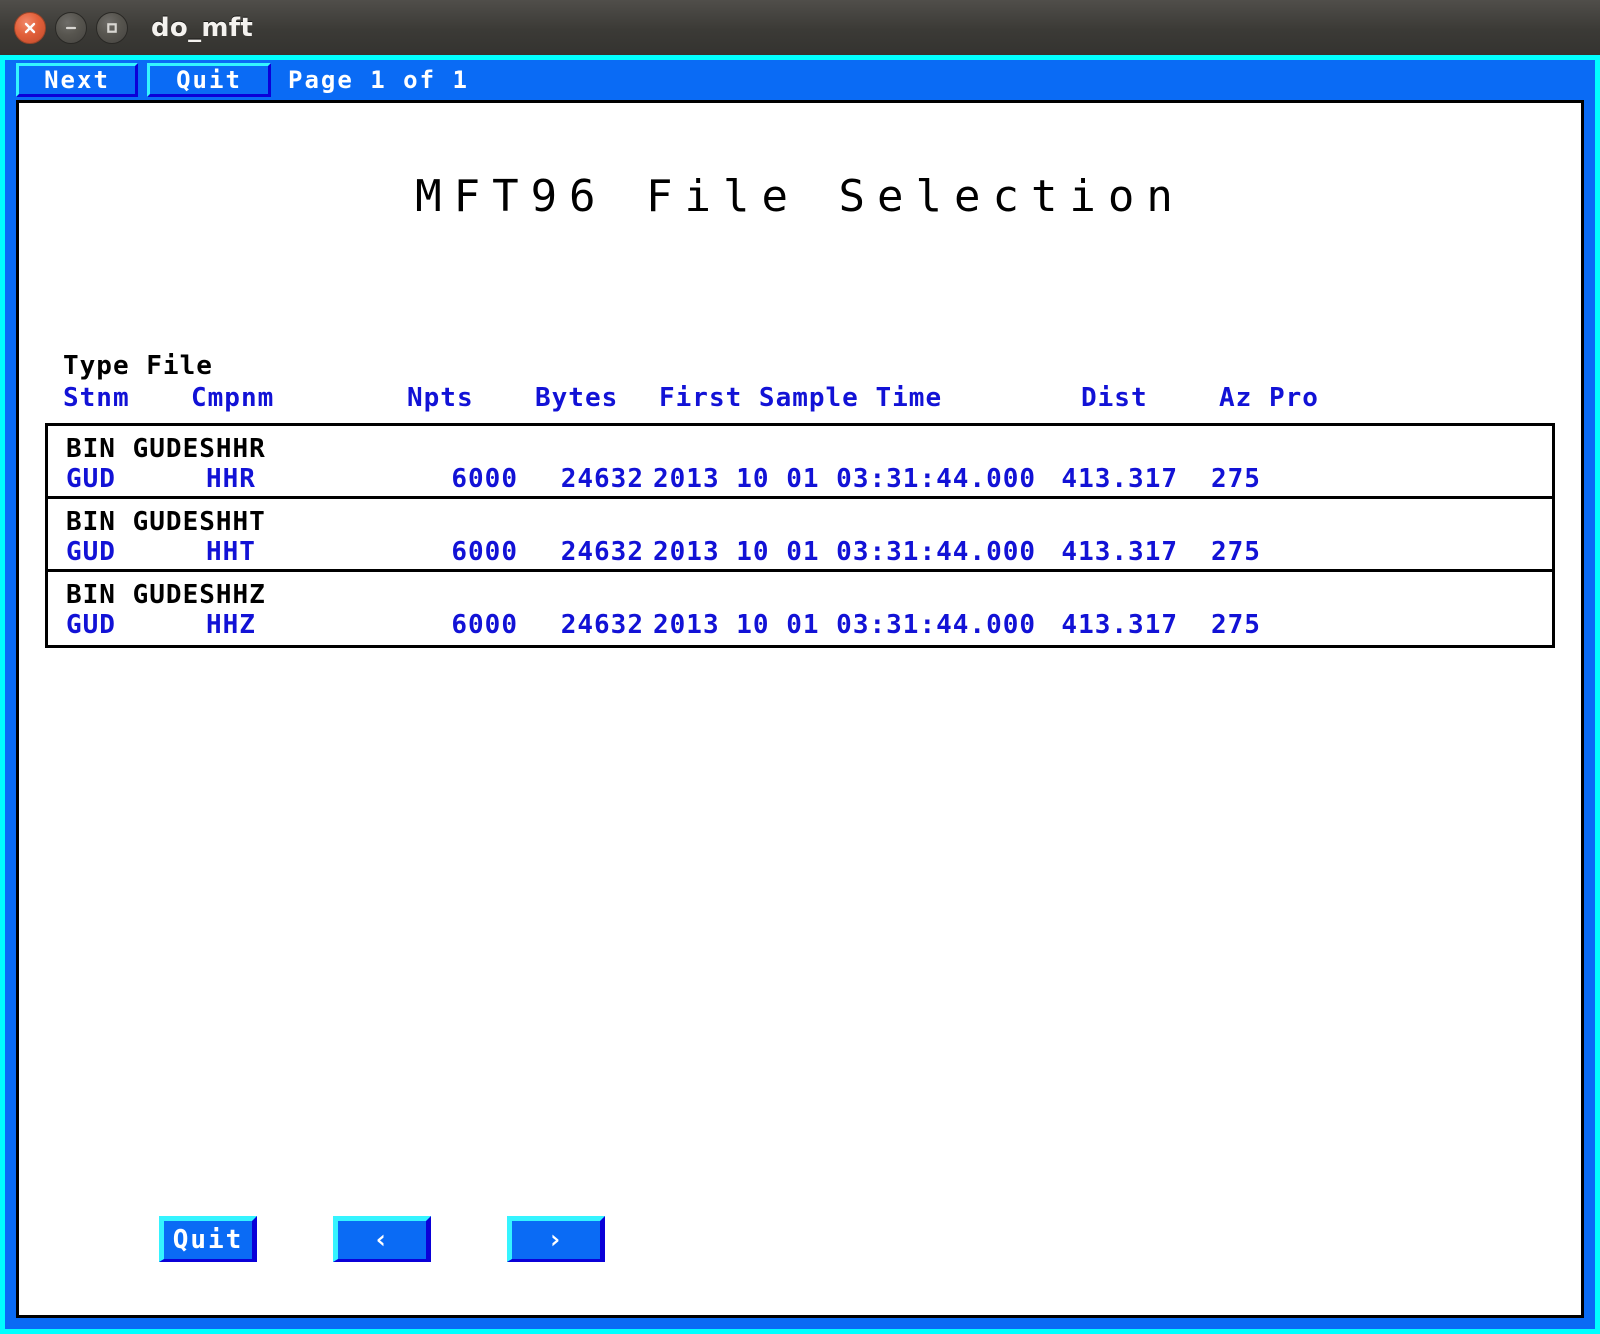 Image resolution: width=1600 pixels, height=1334 pixels. I want to click on column-header-stnm: Stnm, so click(96, 398).